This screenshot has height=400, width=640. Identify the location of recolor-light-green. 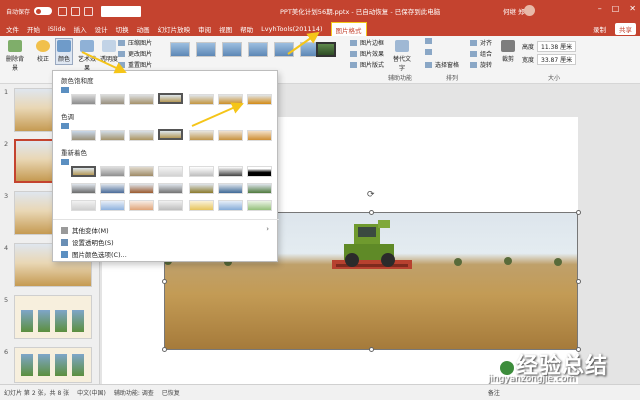
(259, 205).